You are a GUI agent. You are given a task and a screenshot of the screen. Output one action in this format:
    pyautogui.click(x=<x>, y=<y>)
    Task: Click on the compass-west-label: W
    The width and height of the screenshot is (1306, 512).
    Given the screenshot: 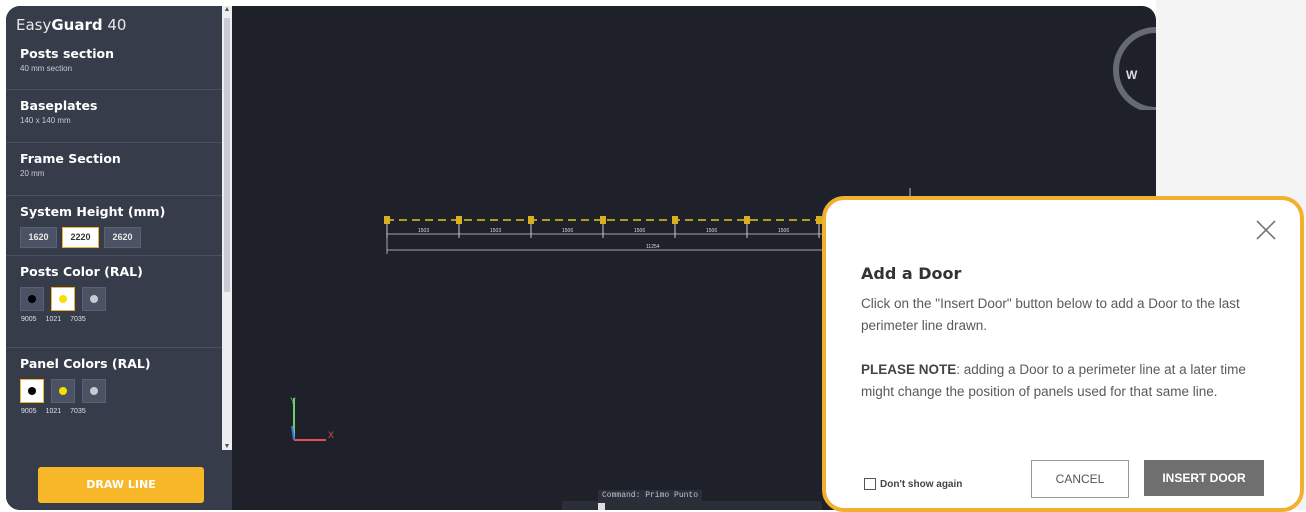 What is the action you would take?
    pyautogui.click(x=1132, y=75)
    